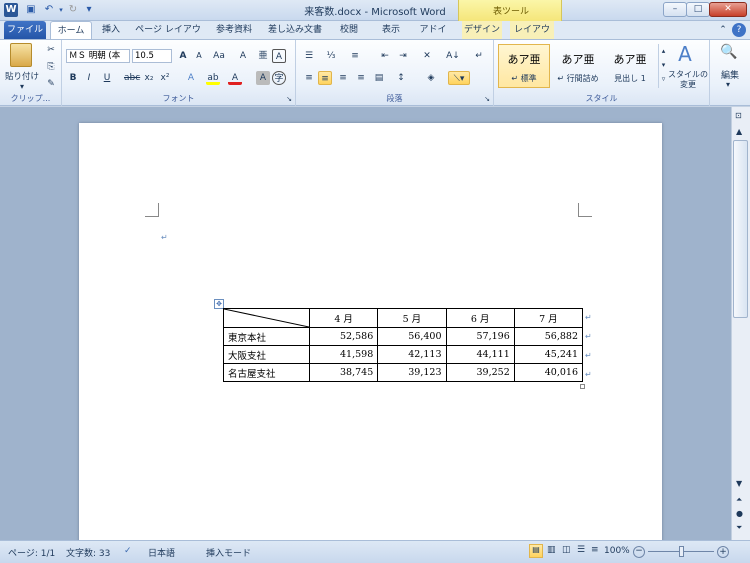 The image size is (750, 563). I want to click on shading-icon: ◈, so click(431, 78).